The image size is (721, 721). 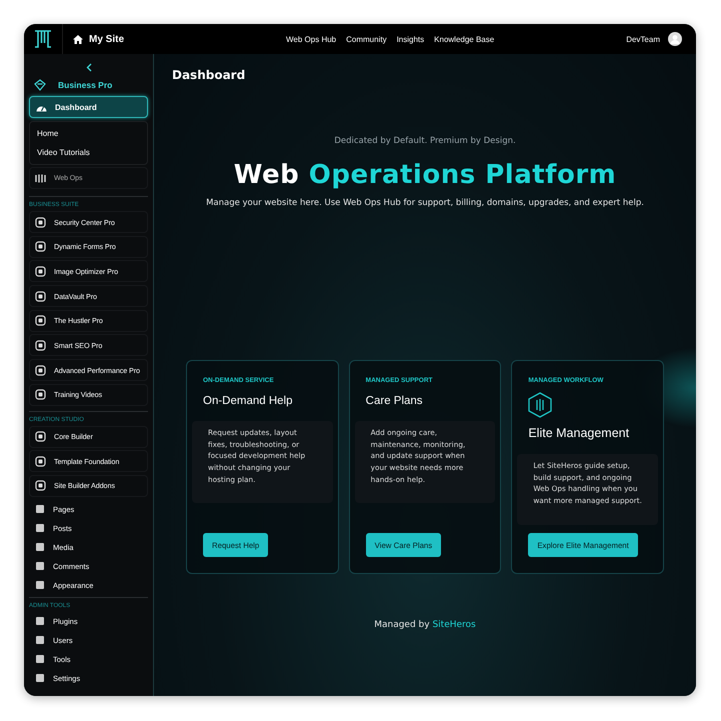 I want to click on diamond-icon, so click(x=40, y=85).